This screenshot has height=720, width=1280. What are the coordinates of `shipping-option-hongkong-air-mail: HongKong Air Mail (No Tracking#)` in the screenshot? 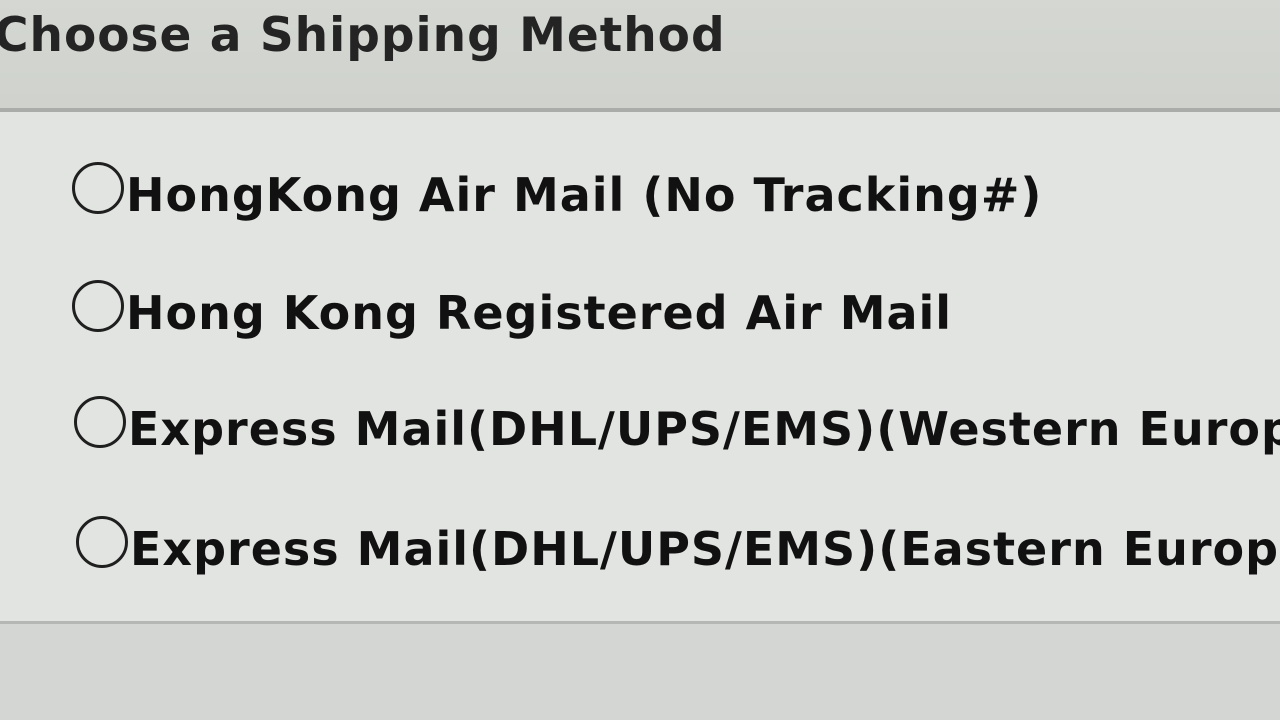 It's located at (557, 195).